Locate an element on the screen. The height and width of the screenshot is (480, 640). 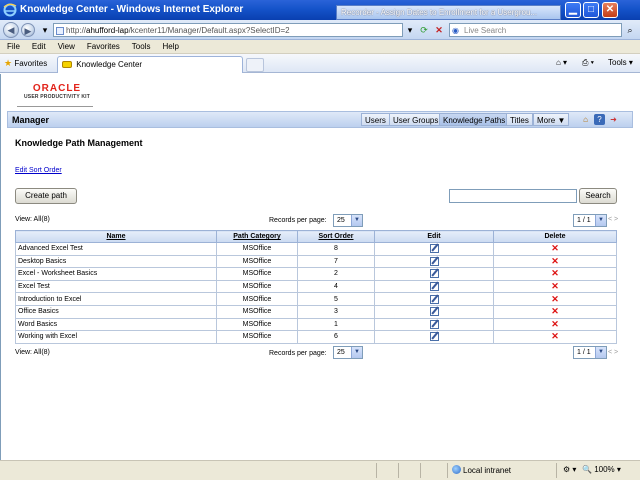
home-icon: ⌂ is located at coordinates (585, 119).